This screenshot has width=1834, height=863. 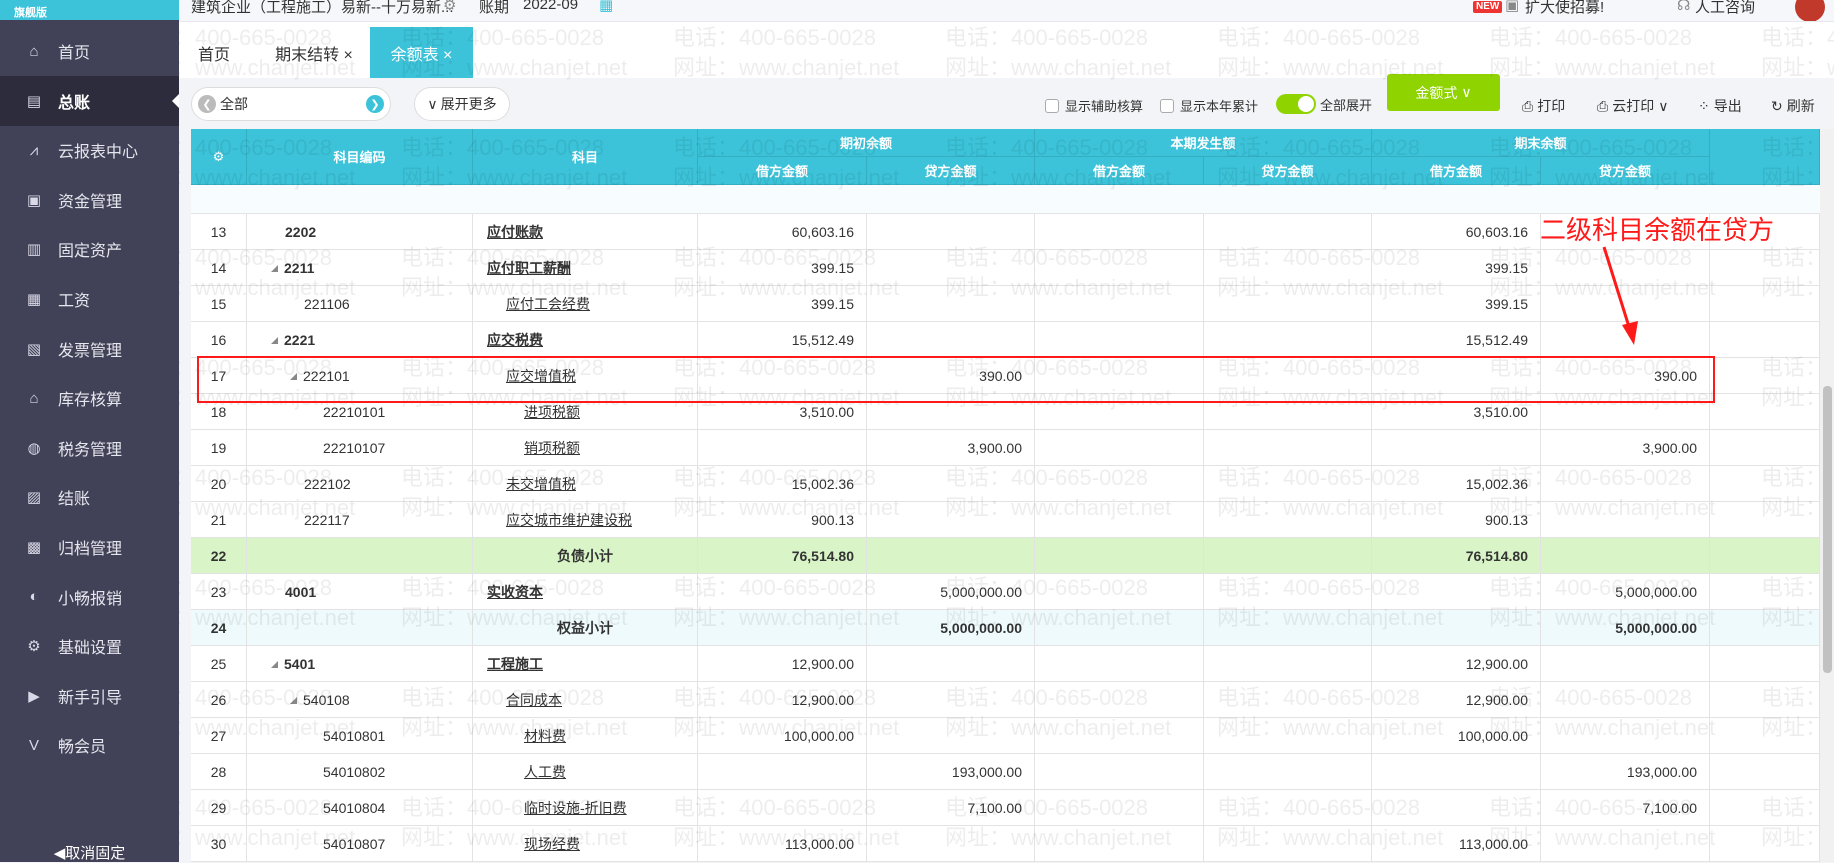 I want to click on edition-label: 旗舰版, so click(x=30, y=13).